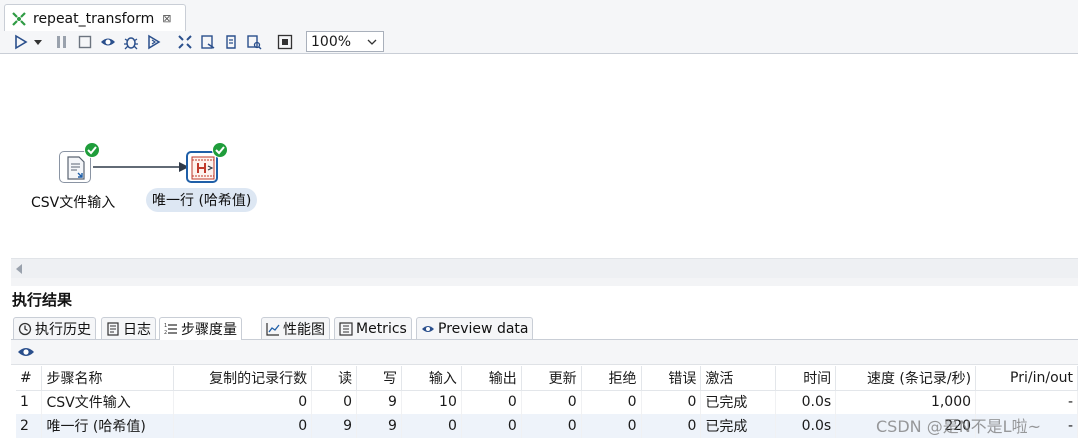  I want to click on cell-index: 2, so click(29, 426).